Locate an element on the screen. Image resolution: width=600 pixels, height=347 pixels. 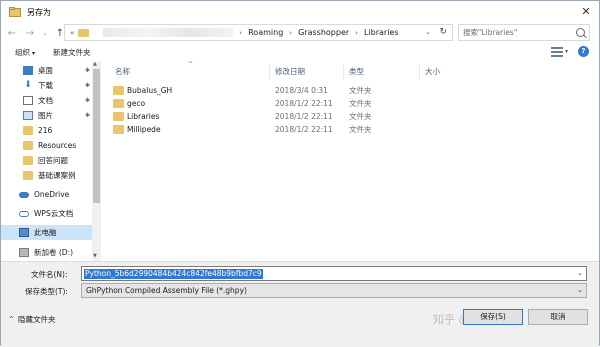
column-header-modified: 修改日期 is located at coordinates (290, 71).